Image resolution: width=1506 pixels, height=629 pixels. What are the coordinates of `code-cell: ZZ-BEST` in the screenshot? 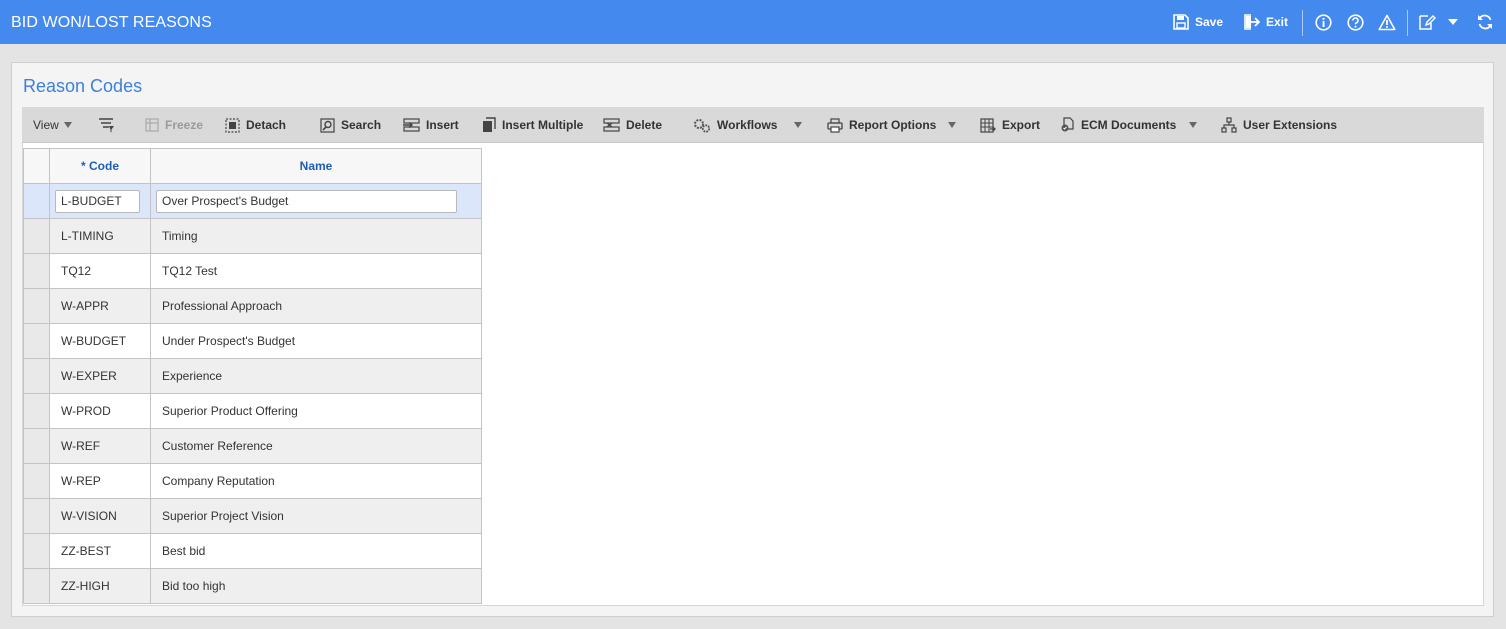 It's located at (100, 551).